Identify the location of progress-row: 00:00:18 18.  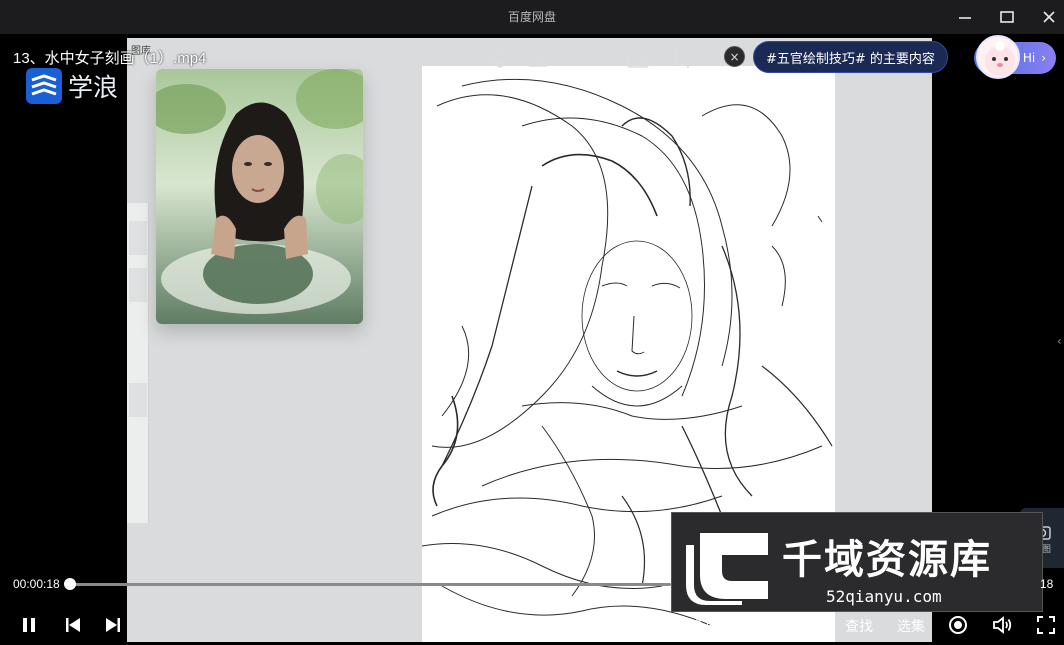
(532, 584).